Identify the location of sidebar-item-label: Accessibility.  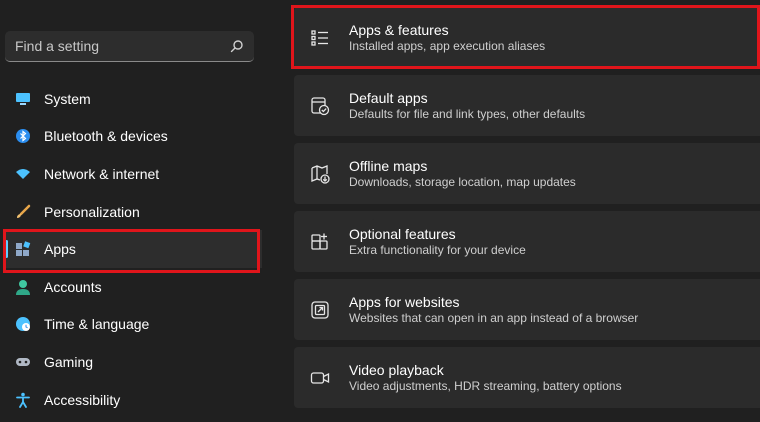
(82, 399).